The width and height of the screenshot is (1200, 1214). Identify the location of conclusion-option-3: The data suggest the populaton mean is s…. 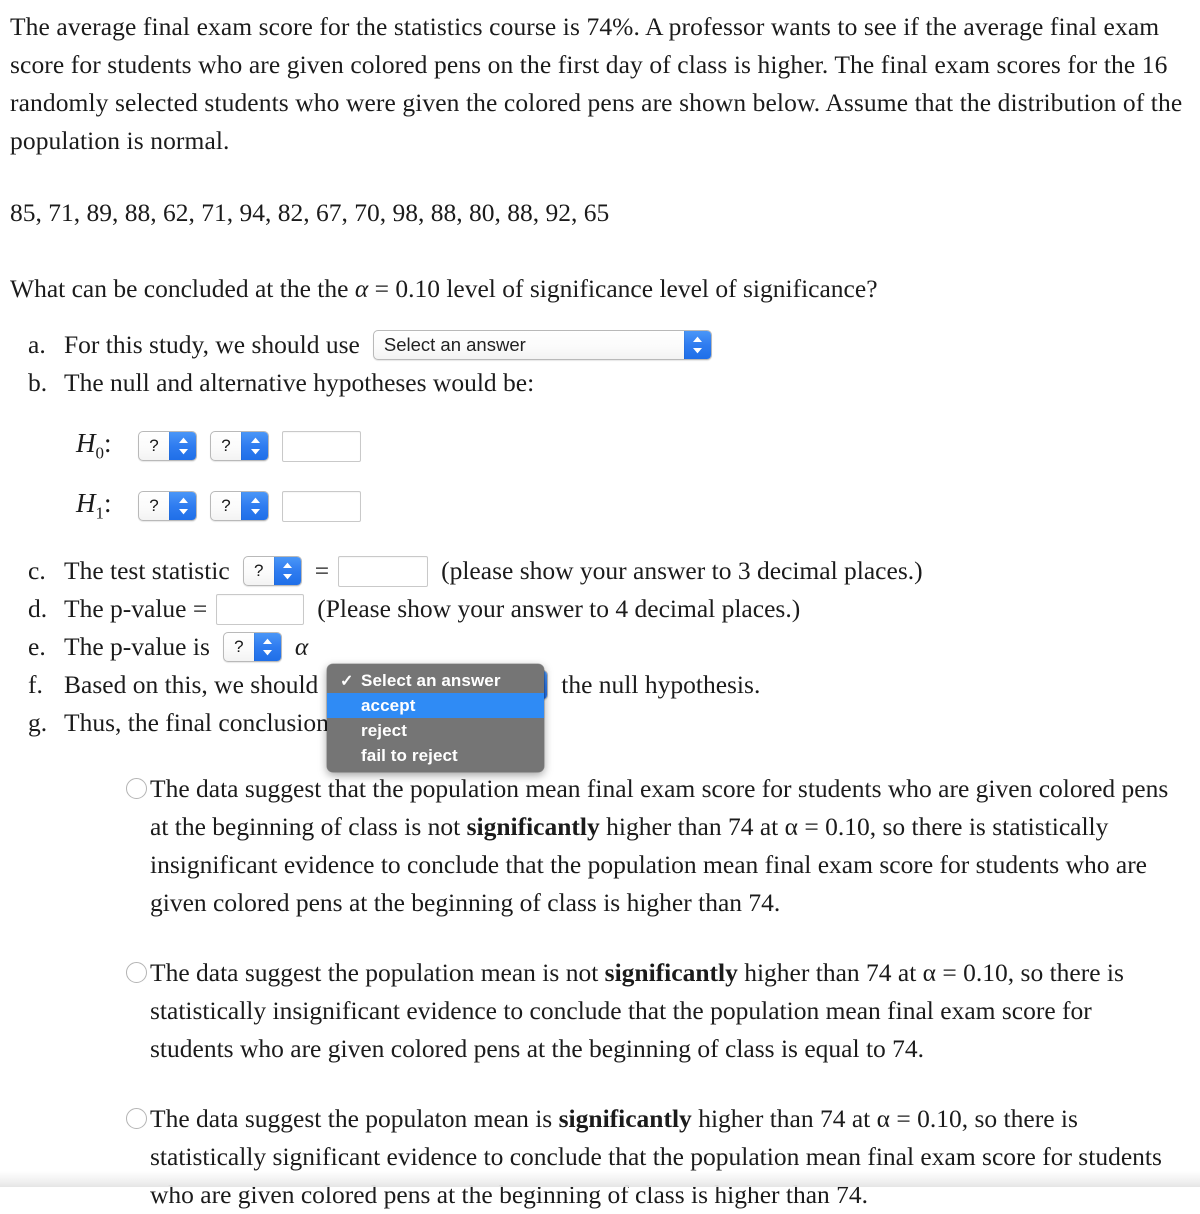
(598, 1157).